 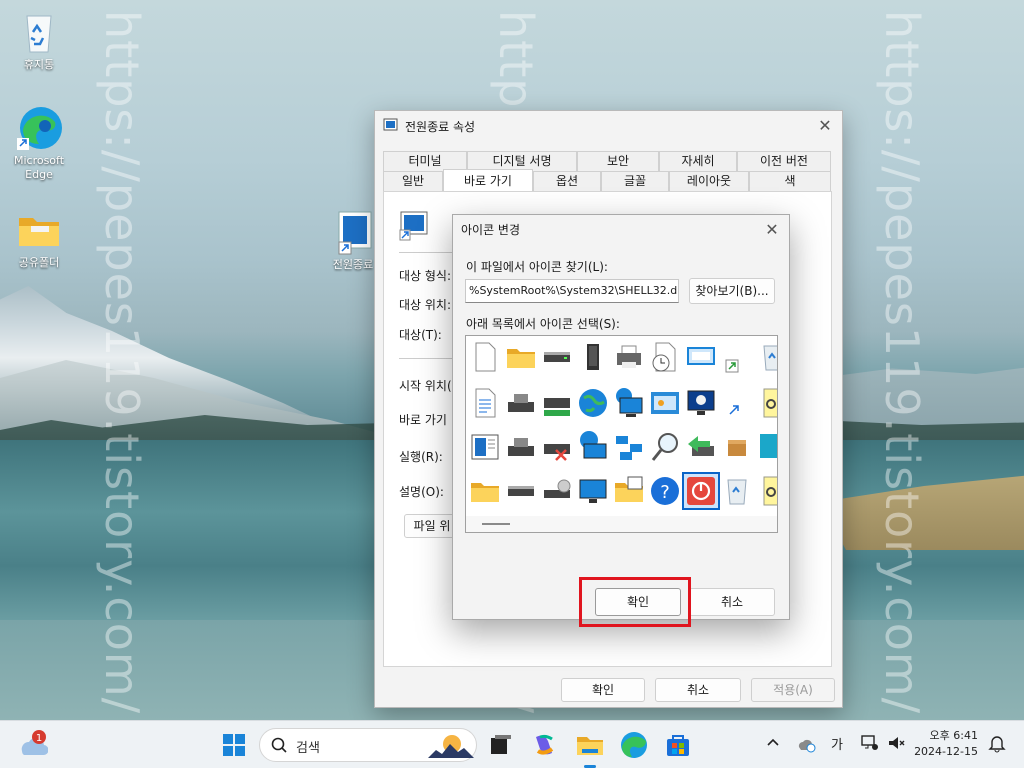 I want to click on desktop-icon-recycle-bin: 휴지통, so click(x=39, y=40).